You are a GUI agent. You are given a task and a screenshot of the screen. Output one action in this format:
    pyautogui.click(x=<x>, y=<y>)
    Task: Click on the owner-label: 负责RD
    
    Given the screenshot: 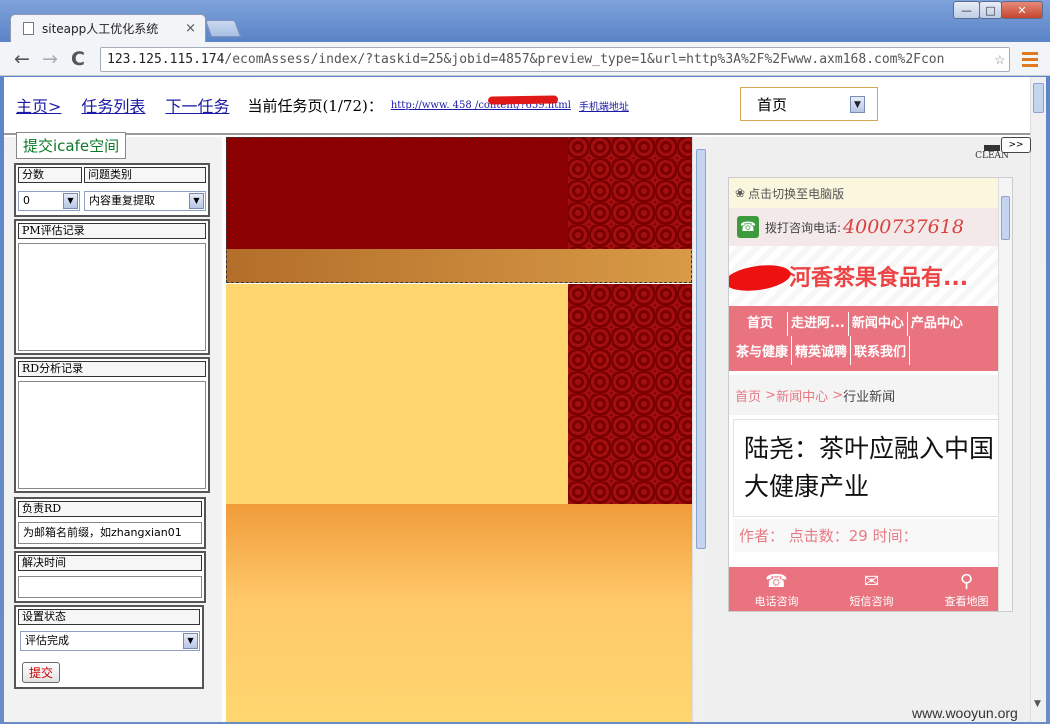 What is the action you would take?
    pyautogui.click(x=110, y=509)
    